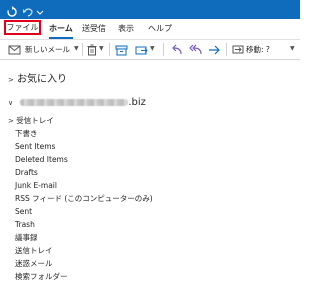  What do you see at coordinates (258, 49) in the screenshot?
I see `move-label: 移動: ?` at bounding box center [258, 49].